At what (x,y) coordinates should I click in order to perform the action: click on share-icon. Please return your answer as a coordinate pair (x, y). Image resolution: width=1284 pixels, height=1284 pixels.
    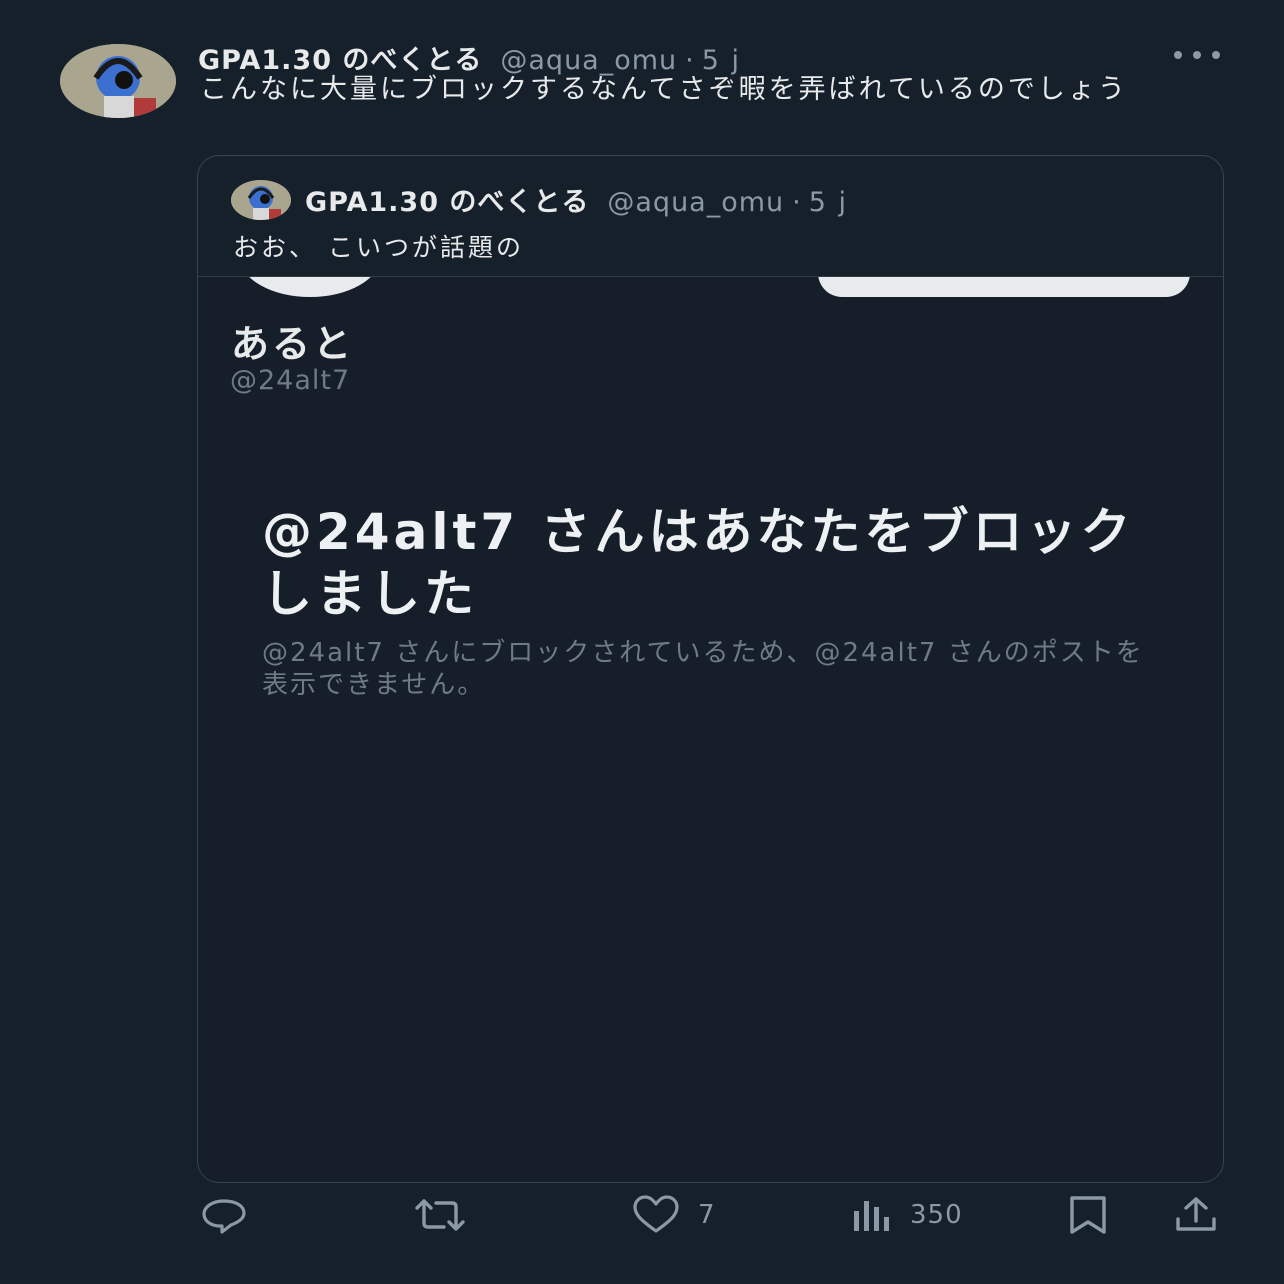
    Looking at the image, I should click on (1196, 1214).